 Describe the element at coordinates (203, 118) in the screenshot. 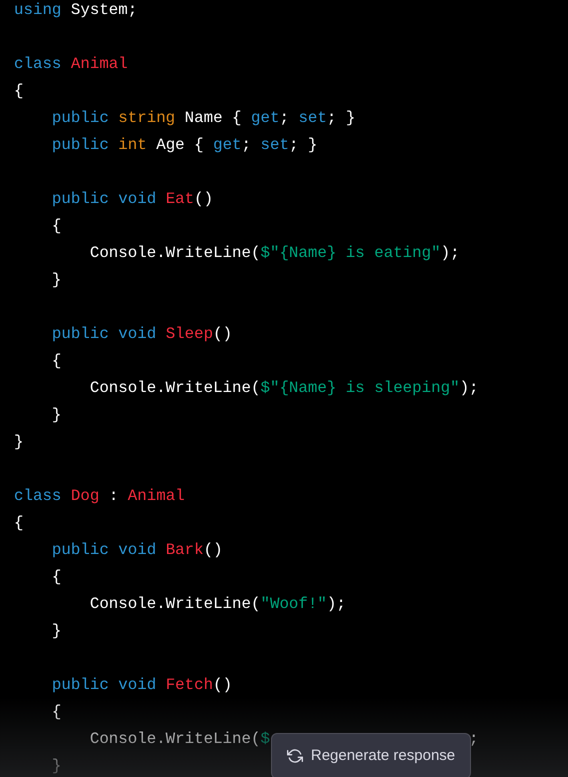

I see `code-line: public string Name { get; set; }` at that location.